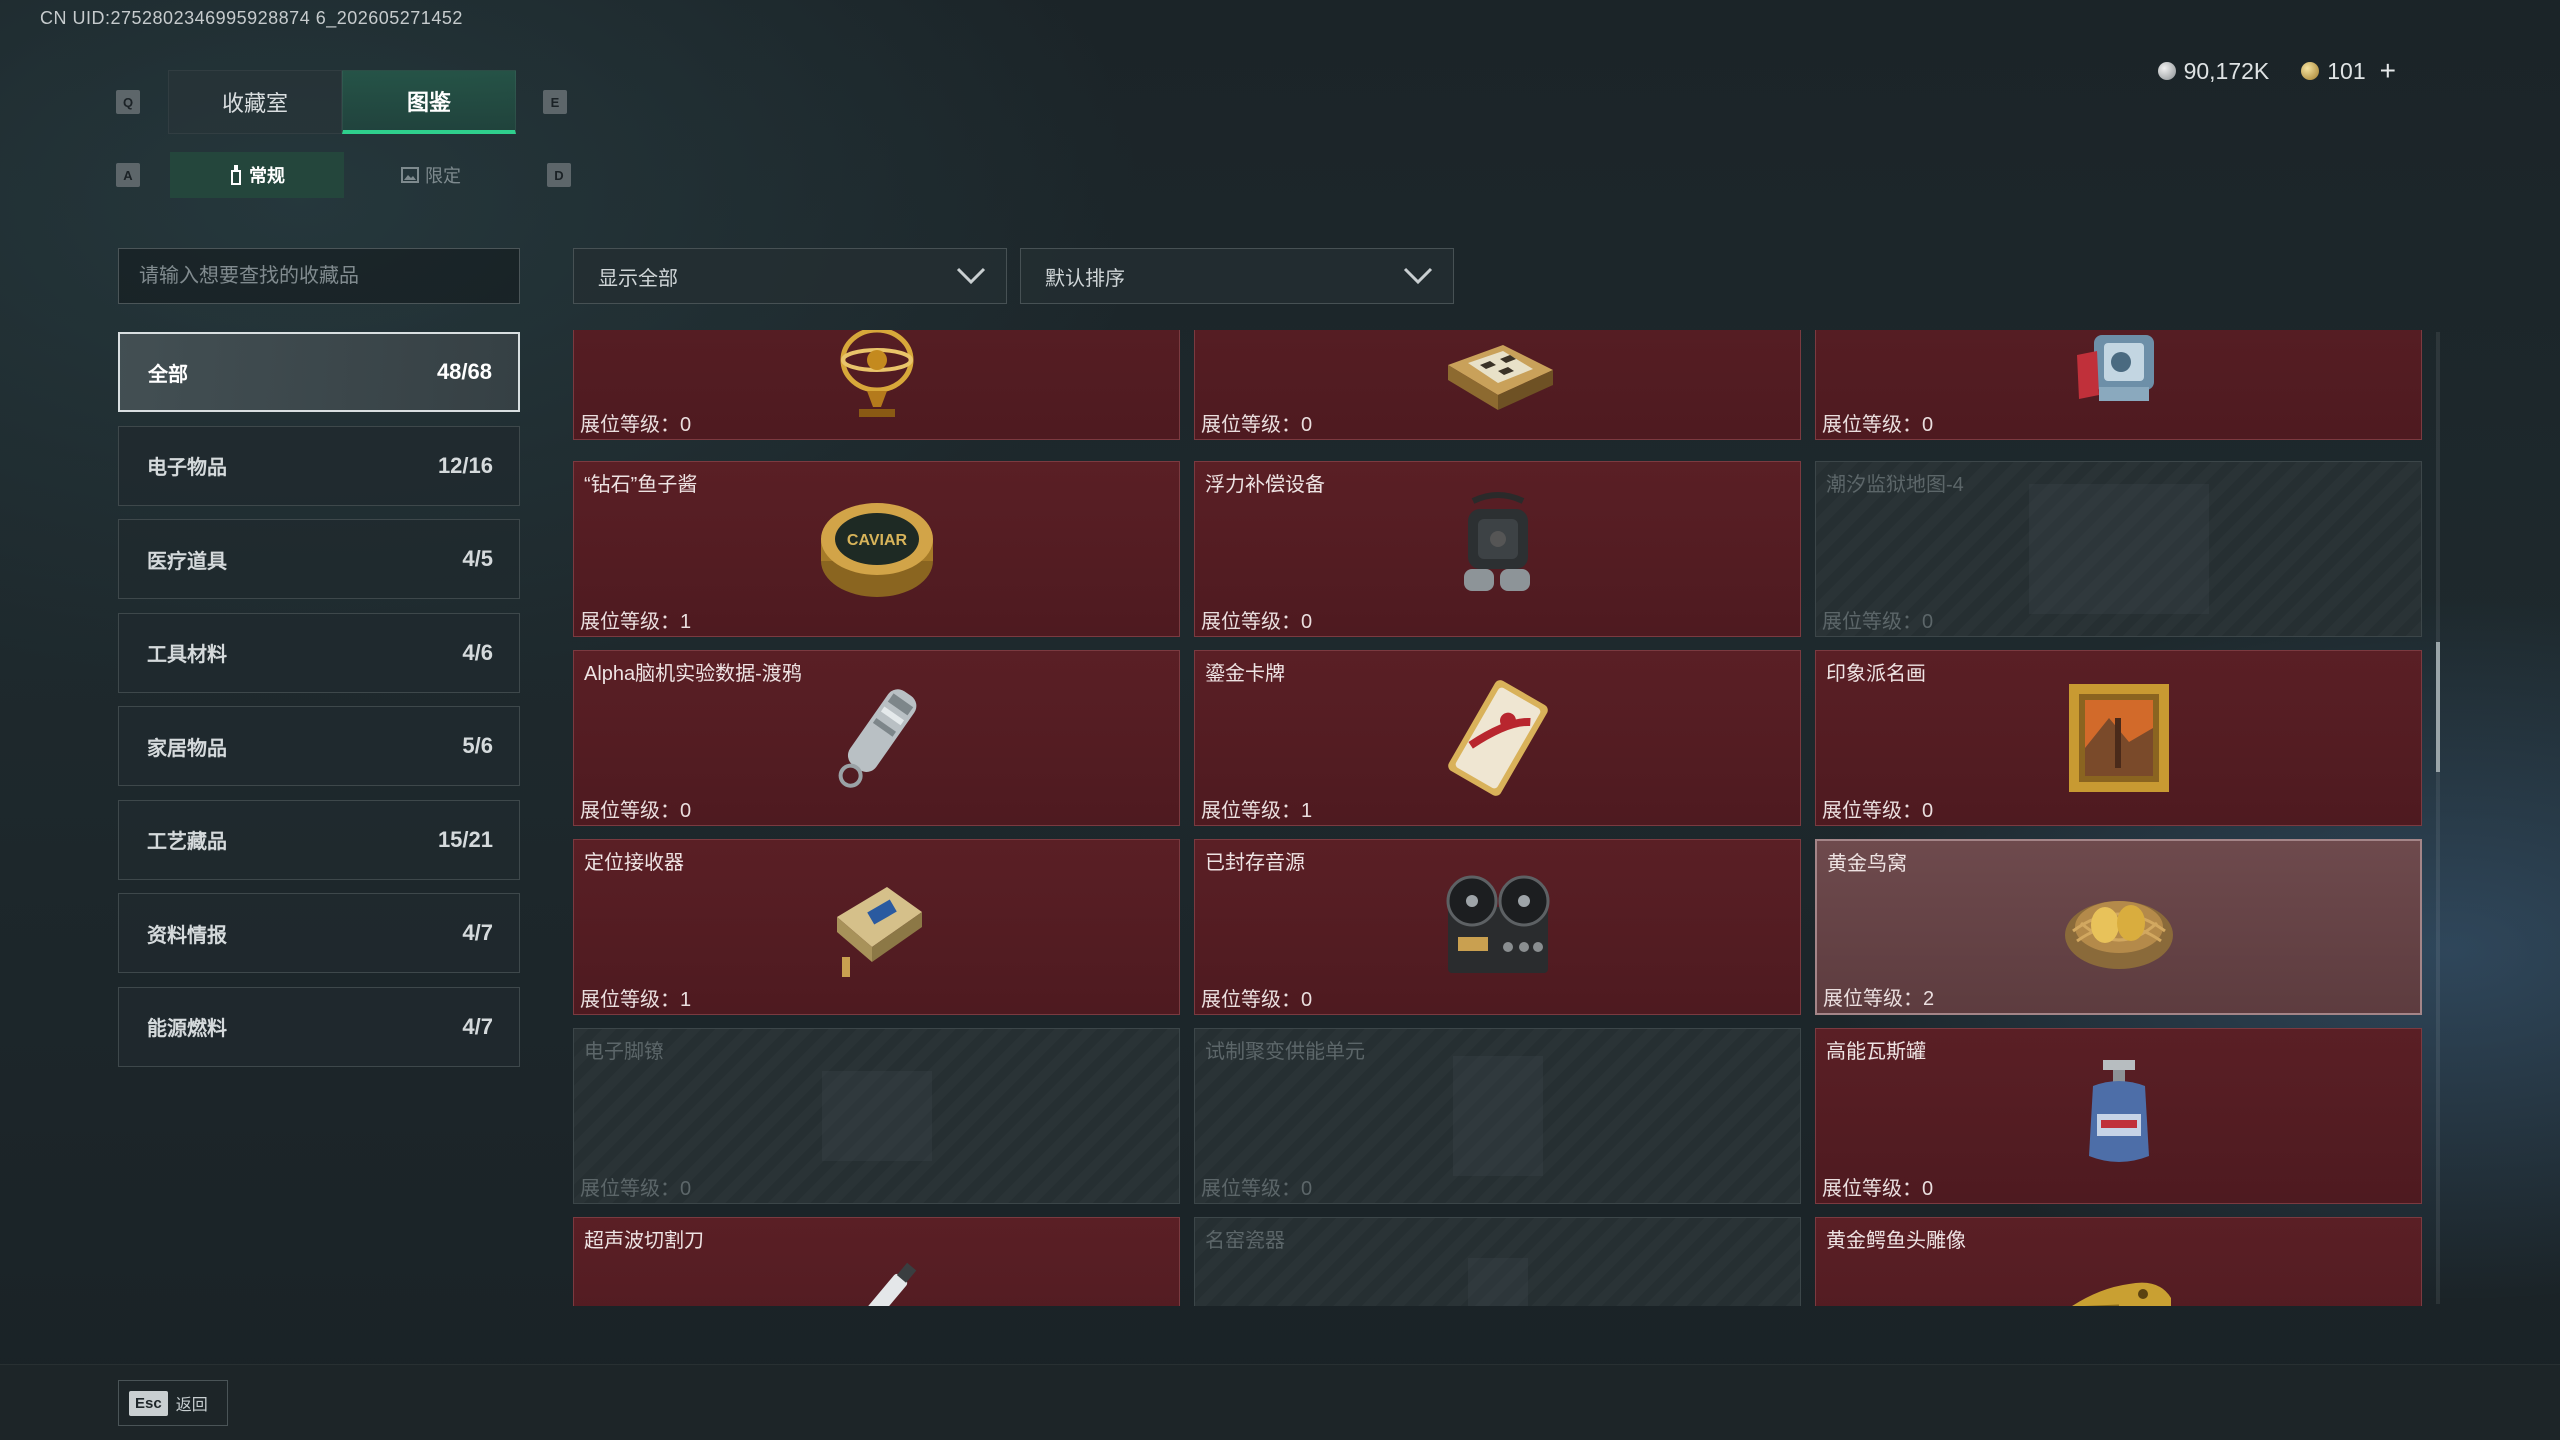 This screenshot has width=2560, height=1440. I want to click on category-count: 4/6, so click(477, 652).